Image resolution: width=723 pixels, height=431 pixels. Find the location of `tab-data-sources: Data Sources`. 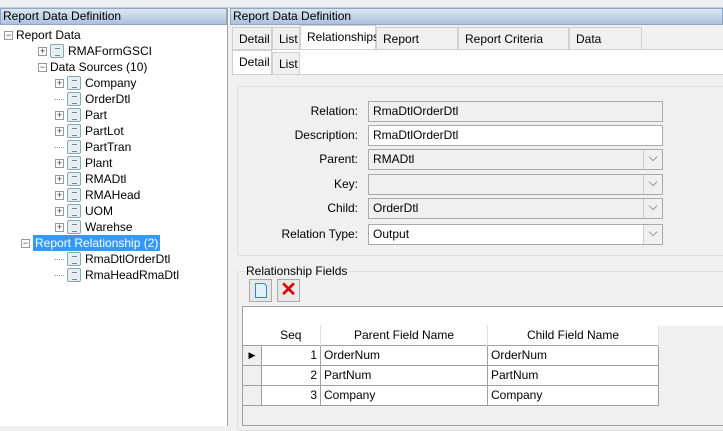

tab-data-sources: Data Sources is located at coordinates (605, 47).